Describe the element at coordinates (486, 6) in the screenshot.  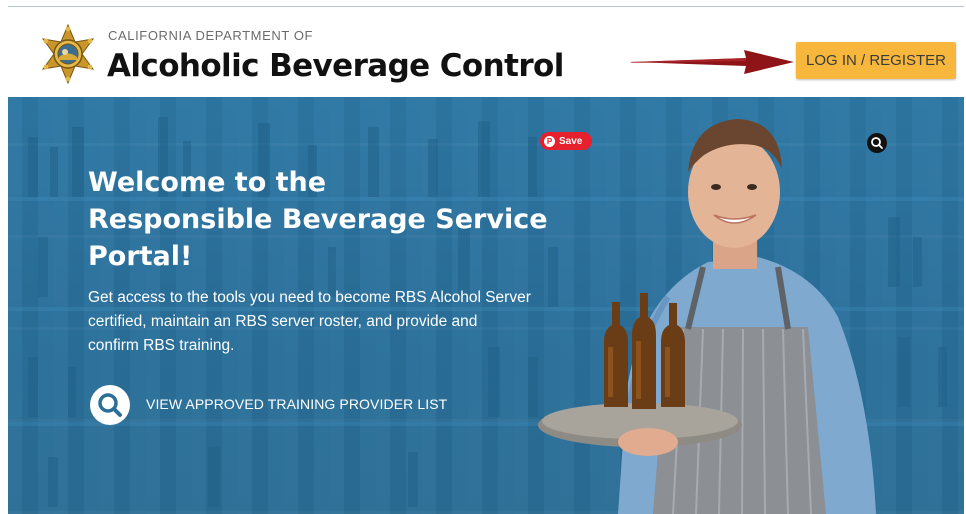
I see `top-border` at that location.